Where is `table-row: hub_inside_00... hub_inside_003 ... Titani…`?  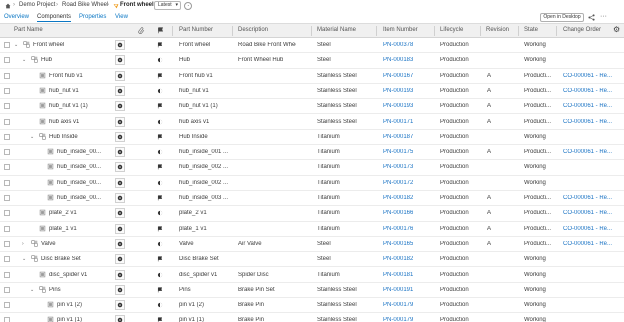
table-row: hub_inside_00... hub_inside_003 ... Titani… is located at coordinates (312, 199).